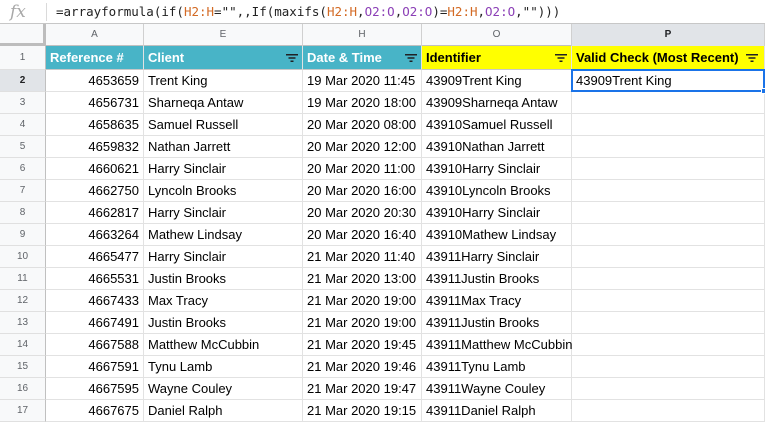 This screenshot has width=765, height=432. Describe the element at coordinates (23, 367) in the screenshot. I see `row-header: 15` at that location.